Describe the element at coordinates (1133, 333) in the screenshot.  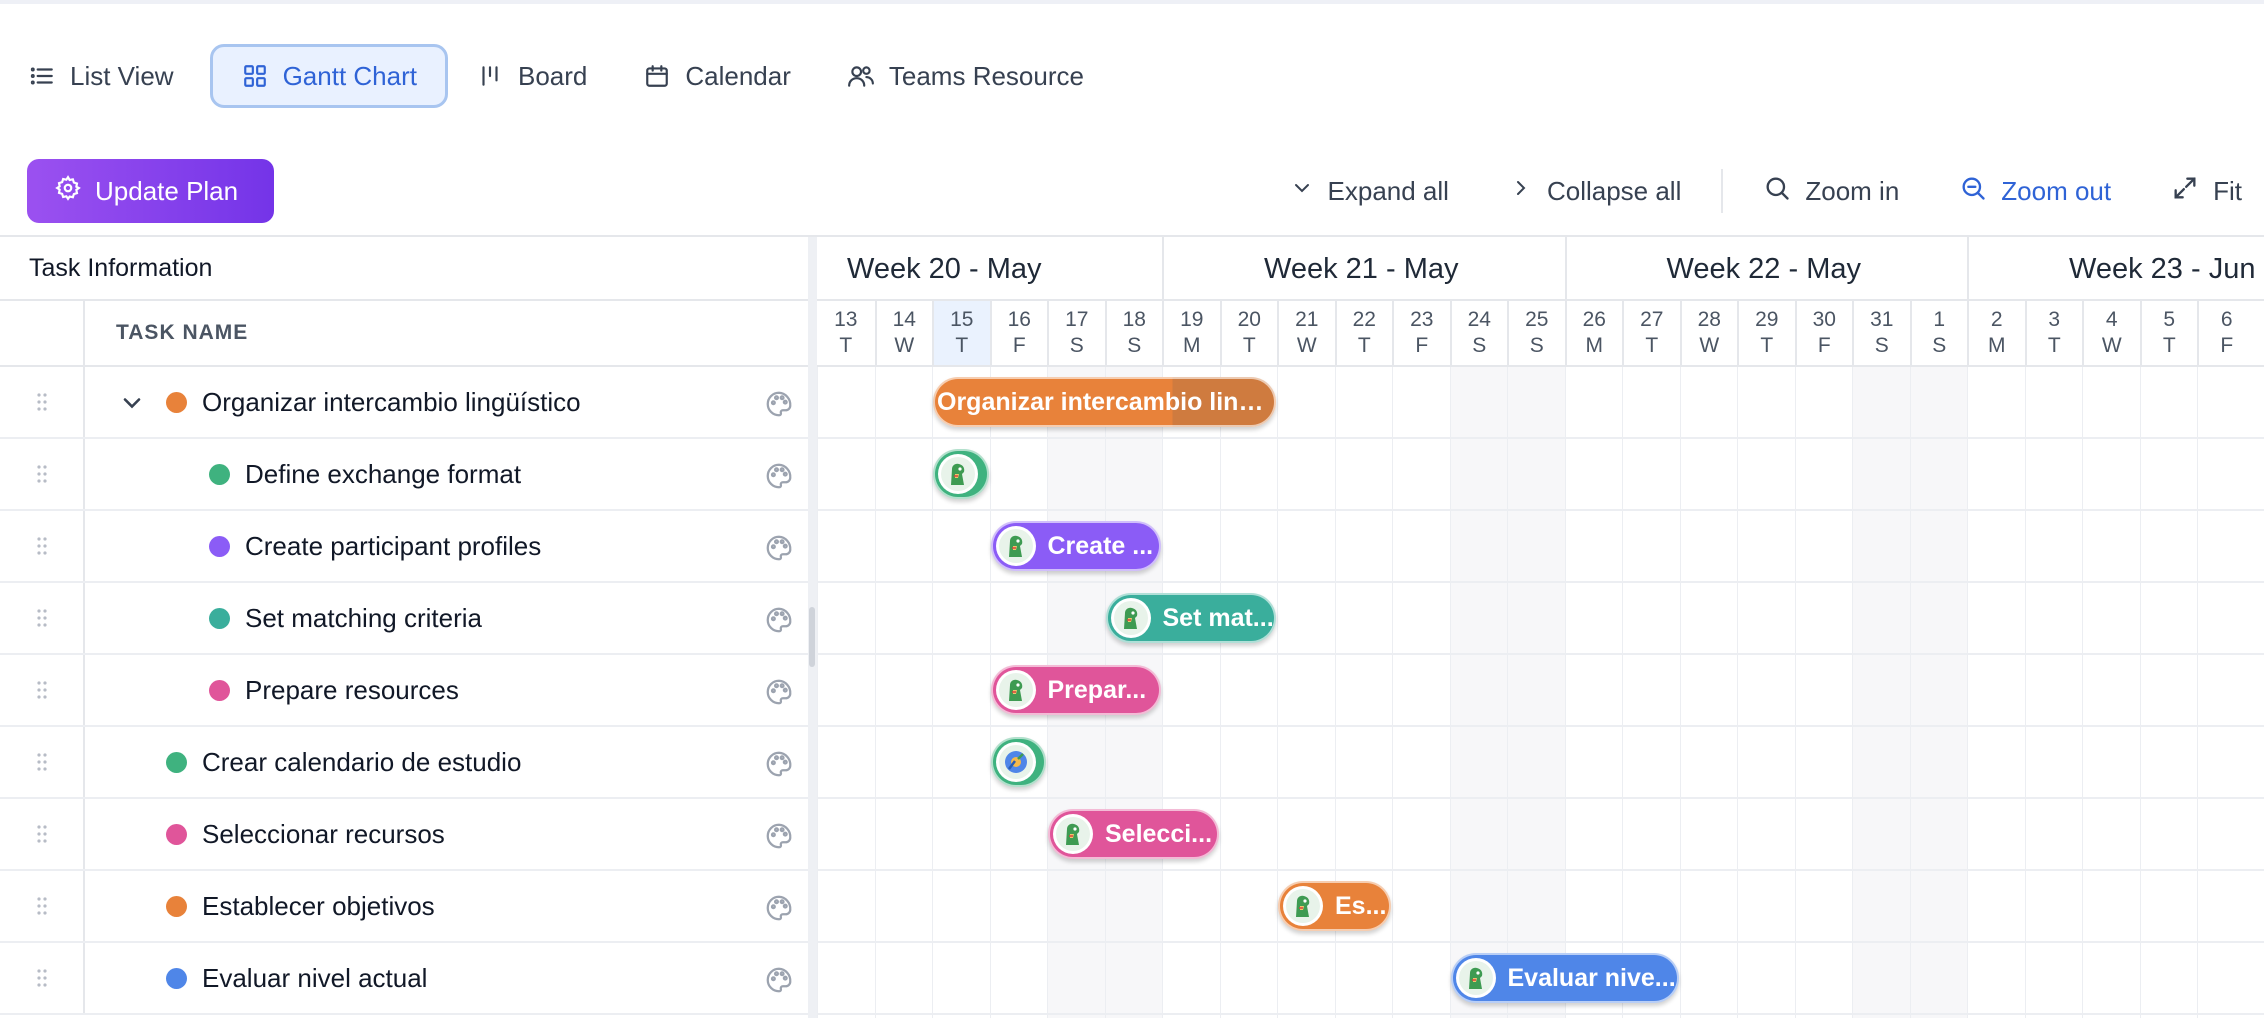
I see `day-column-header: 18 S` at that location.